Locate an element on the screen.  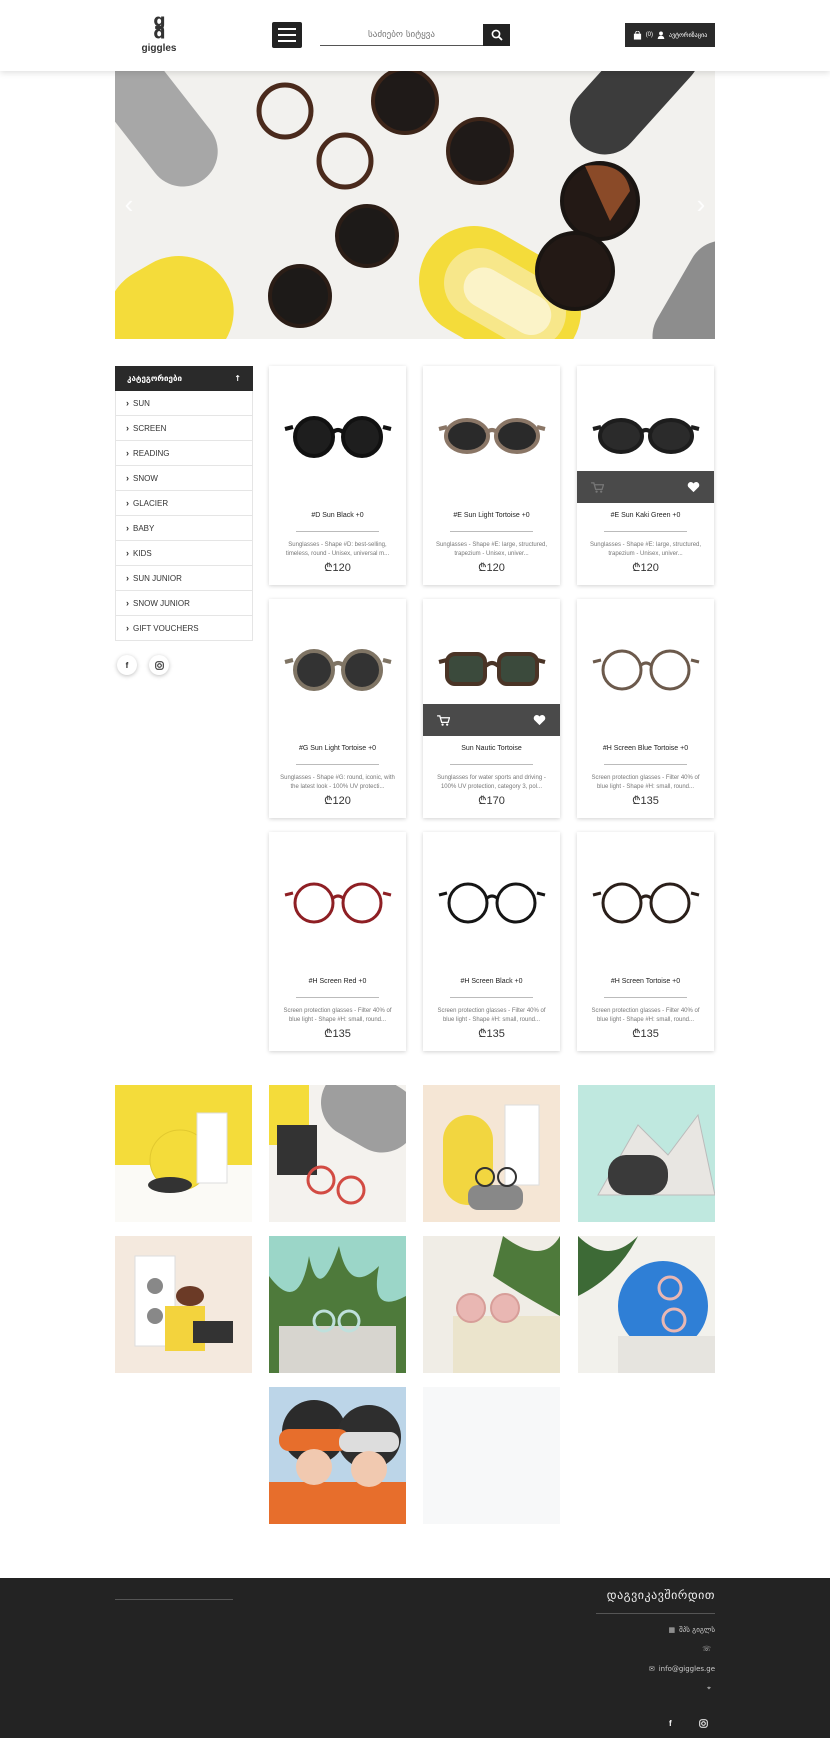
gallery-pink-kids is located at coordinates (491, 1304).